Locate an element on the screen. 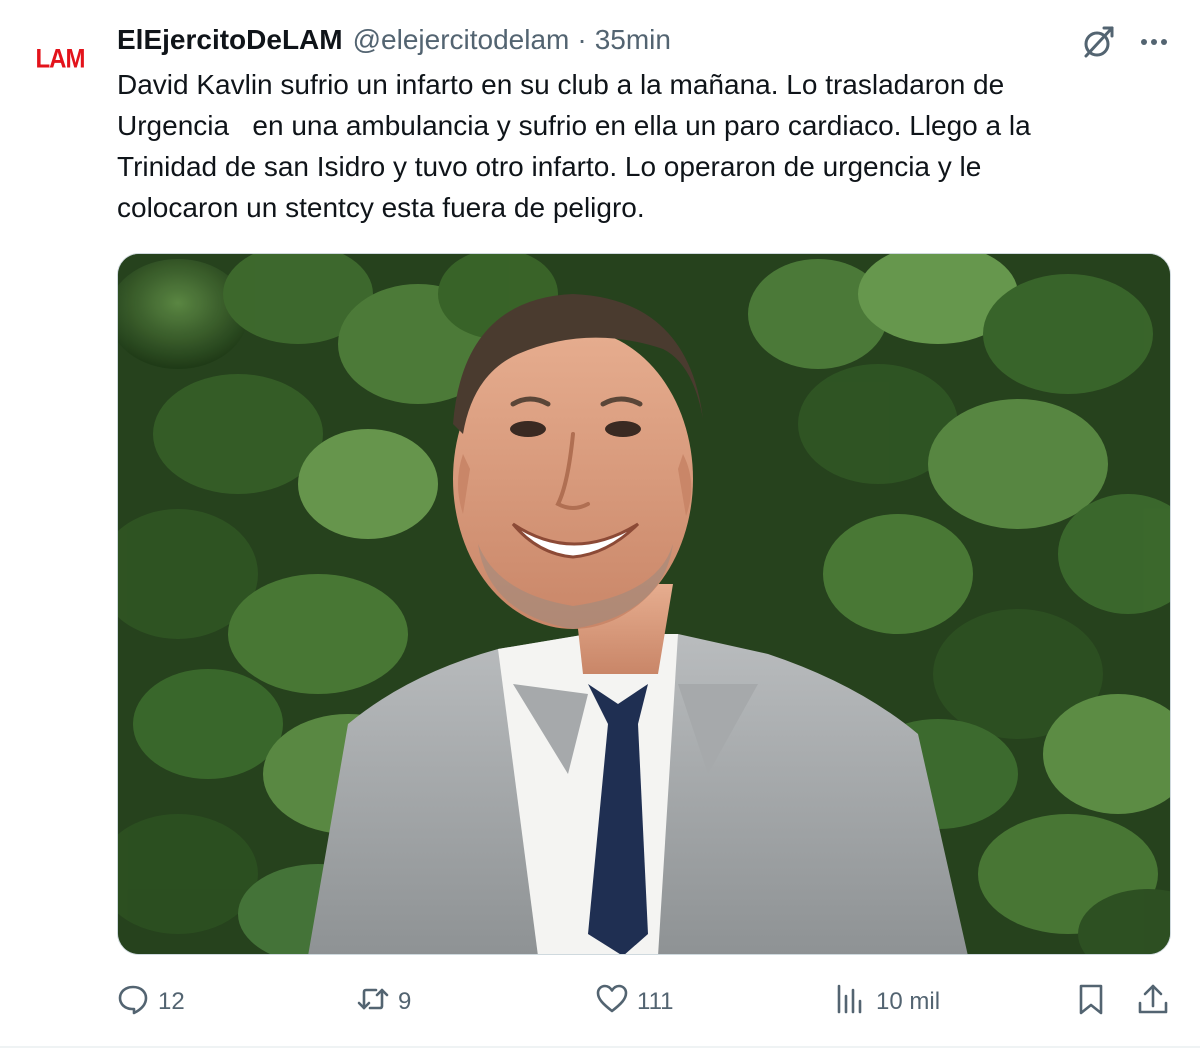  share-button is located at coordinates (1153, 1002).